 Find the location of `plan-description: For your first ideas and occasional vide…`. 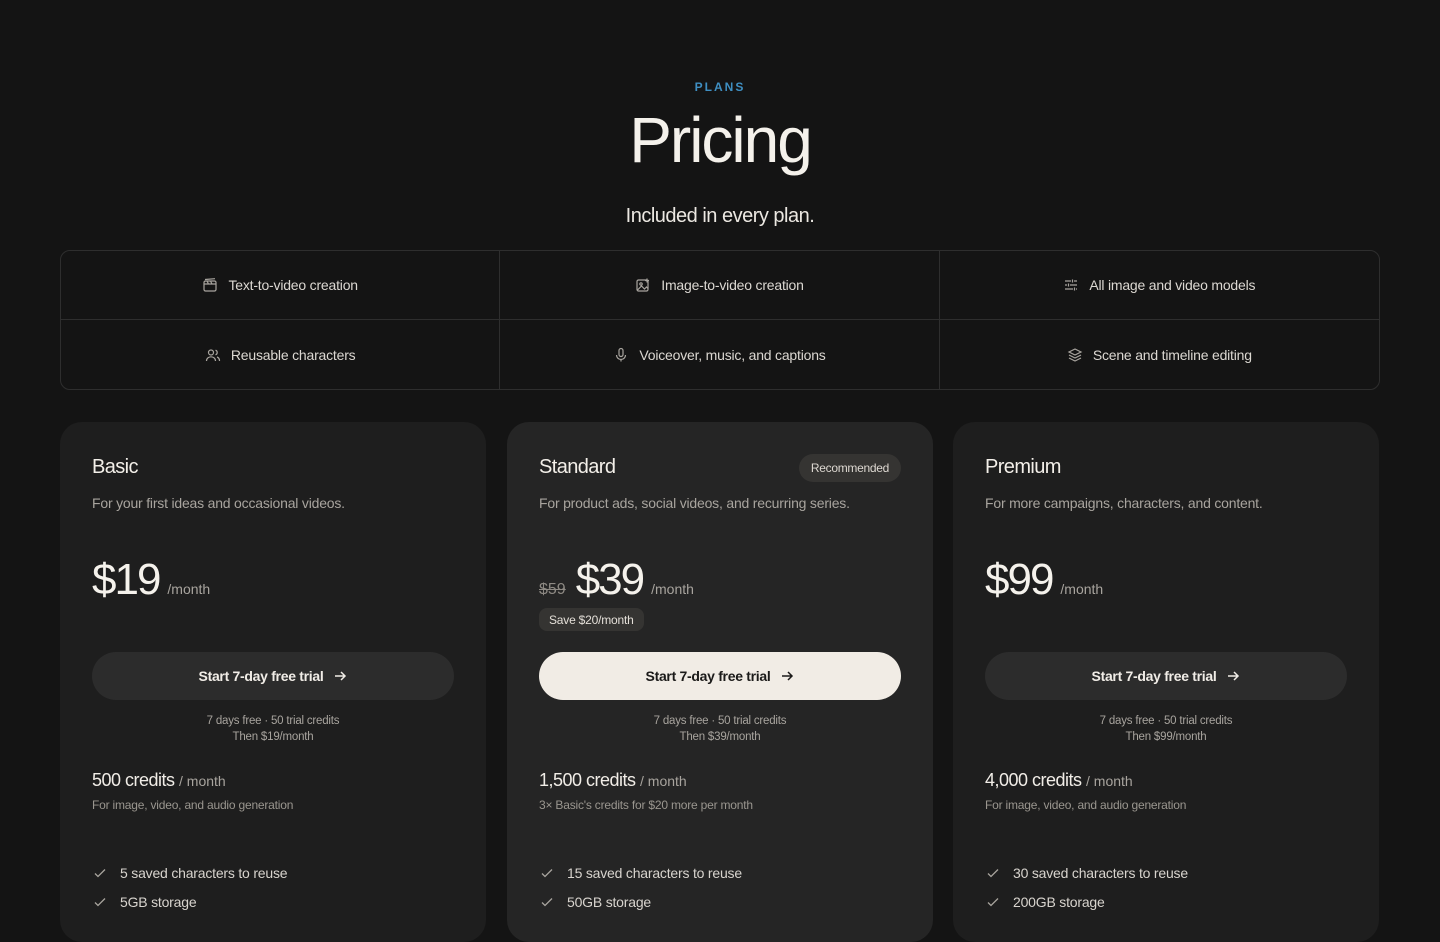

plan-description: For your first ideas and occasional vide… is located at coordinates (218, 503).